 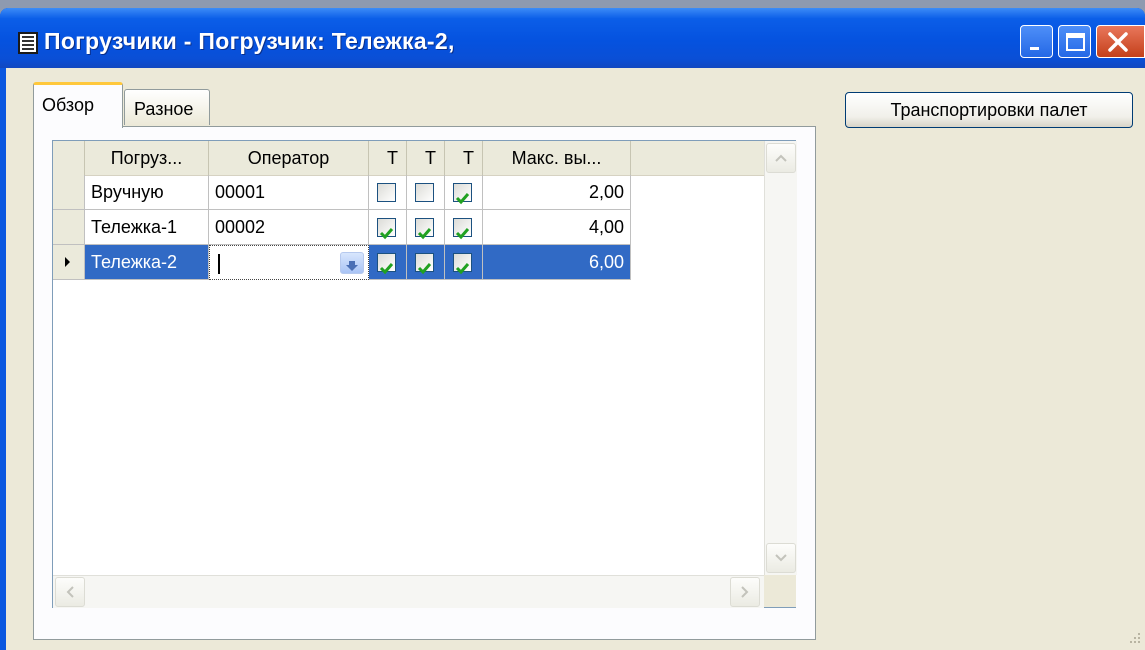 What do you see at coordinates (989, 110) in the screenshot?
I see `pallet-transport-button: Транспортировки палет` at bounding box center [989, 110].